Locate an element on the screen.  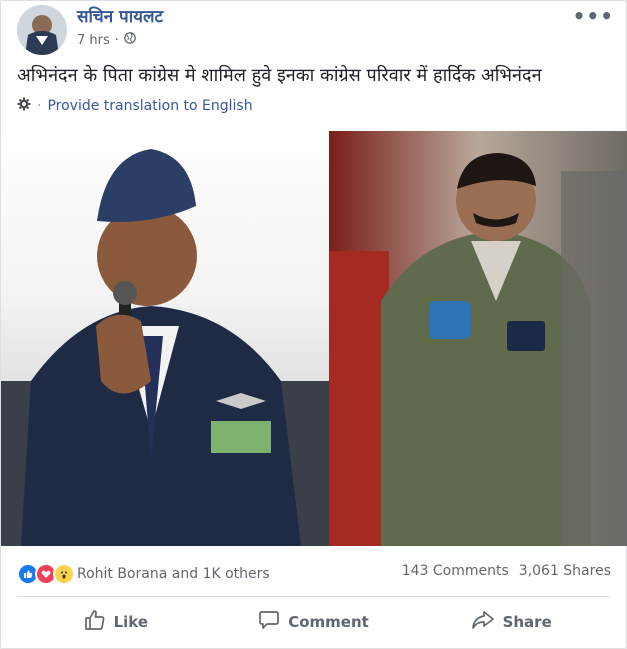
reactions-summary: Rohit Borana and 1K others is located at coordinates (143, 574).